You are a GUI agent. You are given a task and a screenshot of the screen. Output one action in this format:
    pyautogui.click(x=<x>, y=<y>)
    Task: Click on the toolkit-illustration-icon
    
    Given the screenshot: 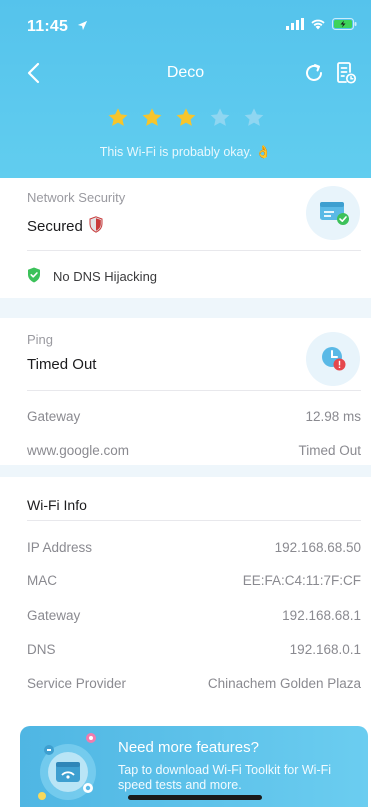 What is the action you would take?
    pyautogui.click(x=67, y=766)
    